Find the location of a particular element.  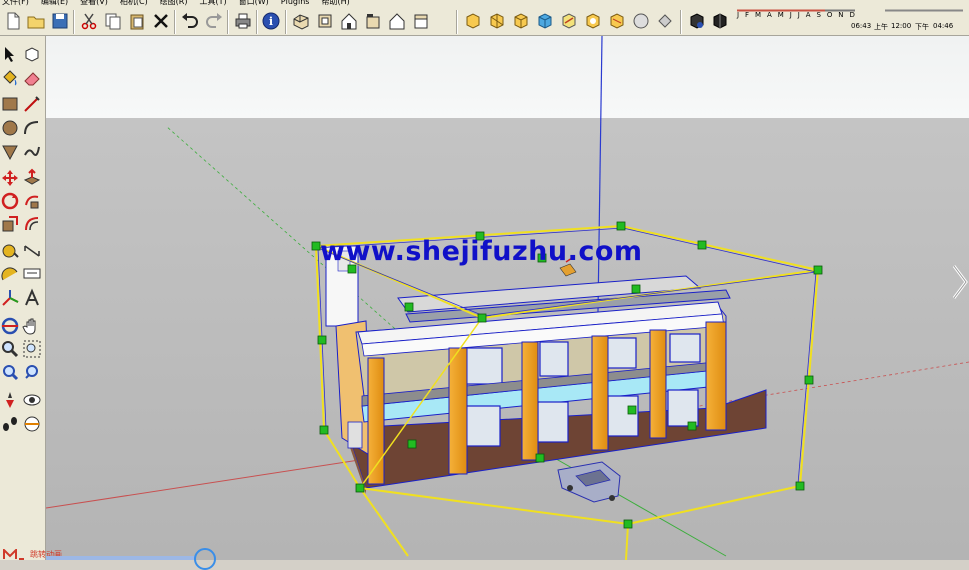

rotate-tool-icon is located at coordinates (10, 201).